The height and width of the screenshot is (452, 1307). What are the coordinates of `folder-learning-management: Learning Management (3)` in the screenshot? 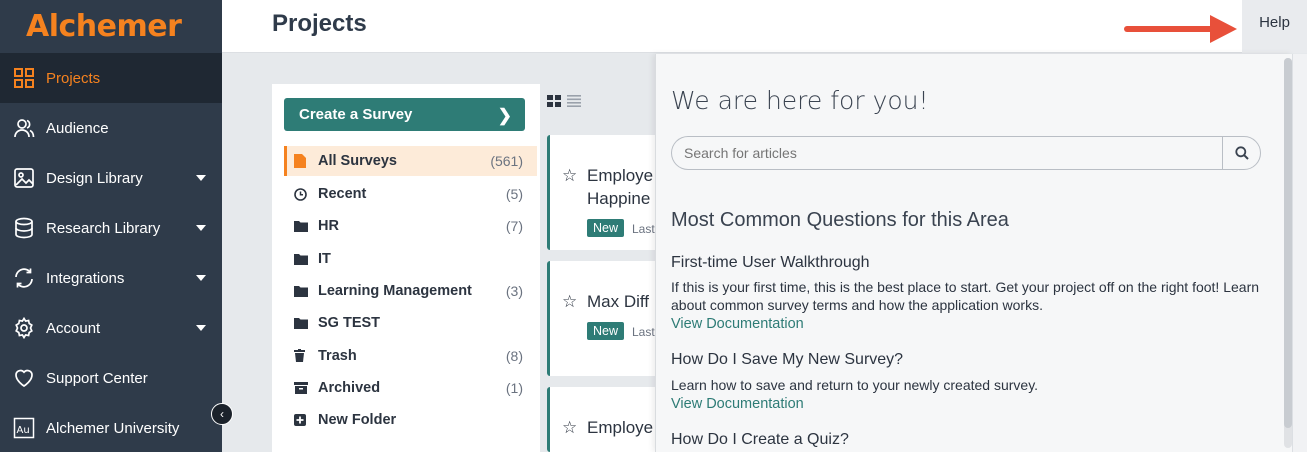 It's located at (410, 291).